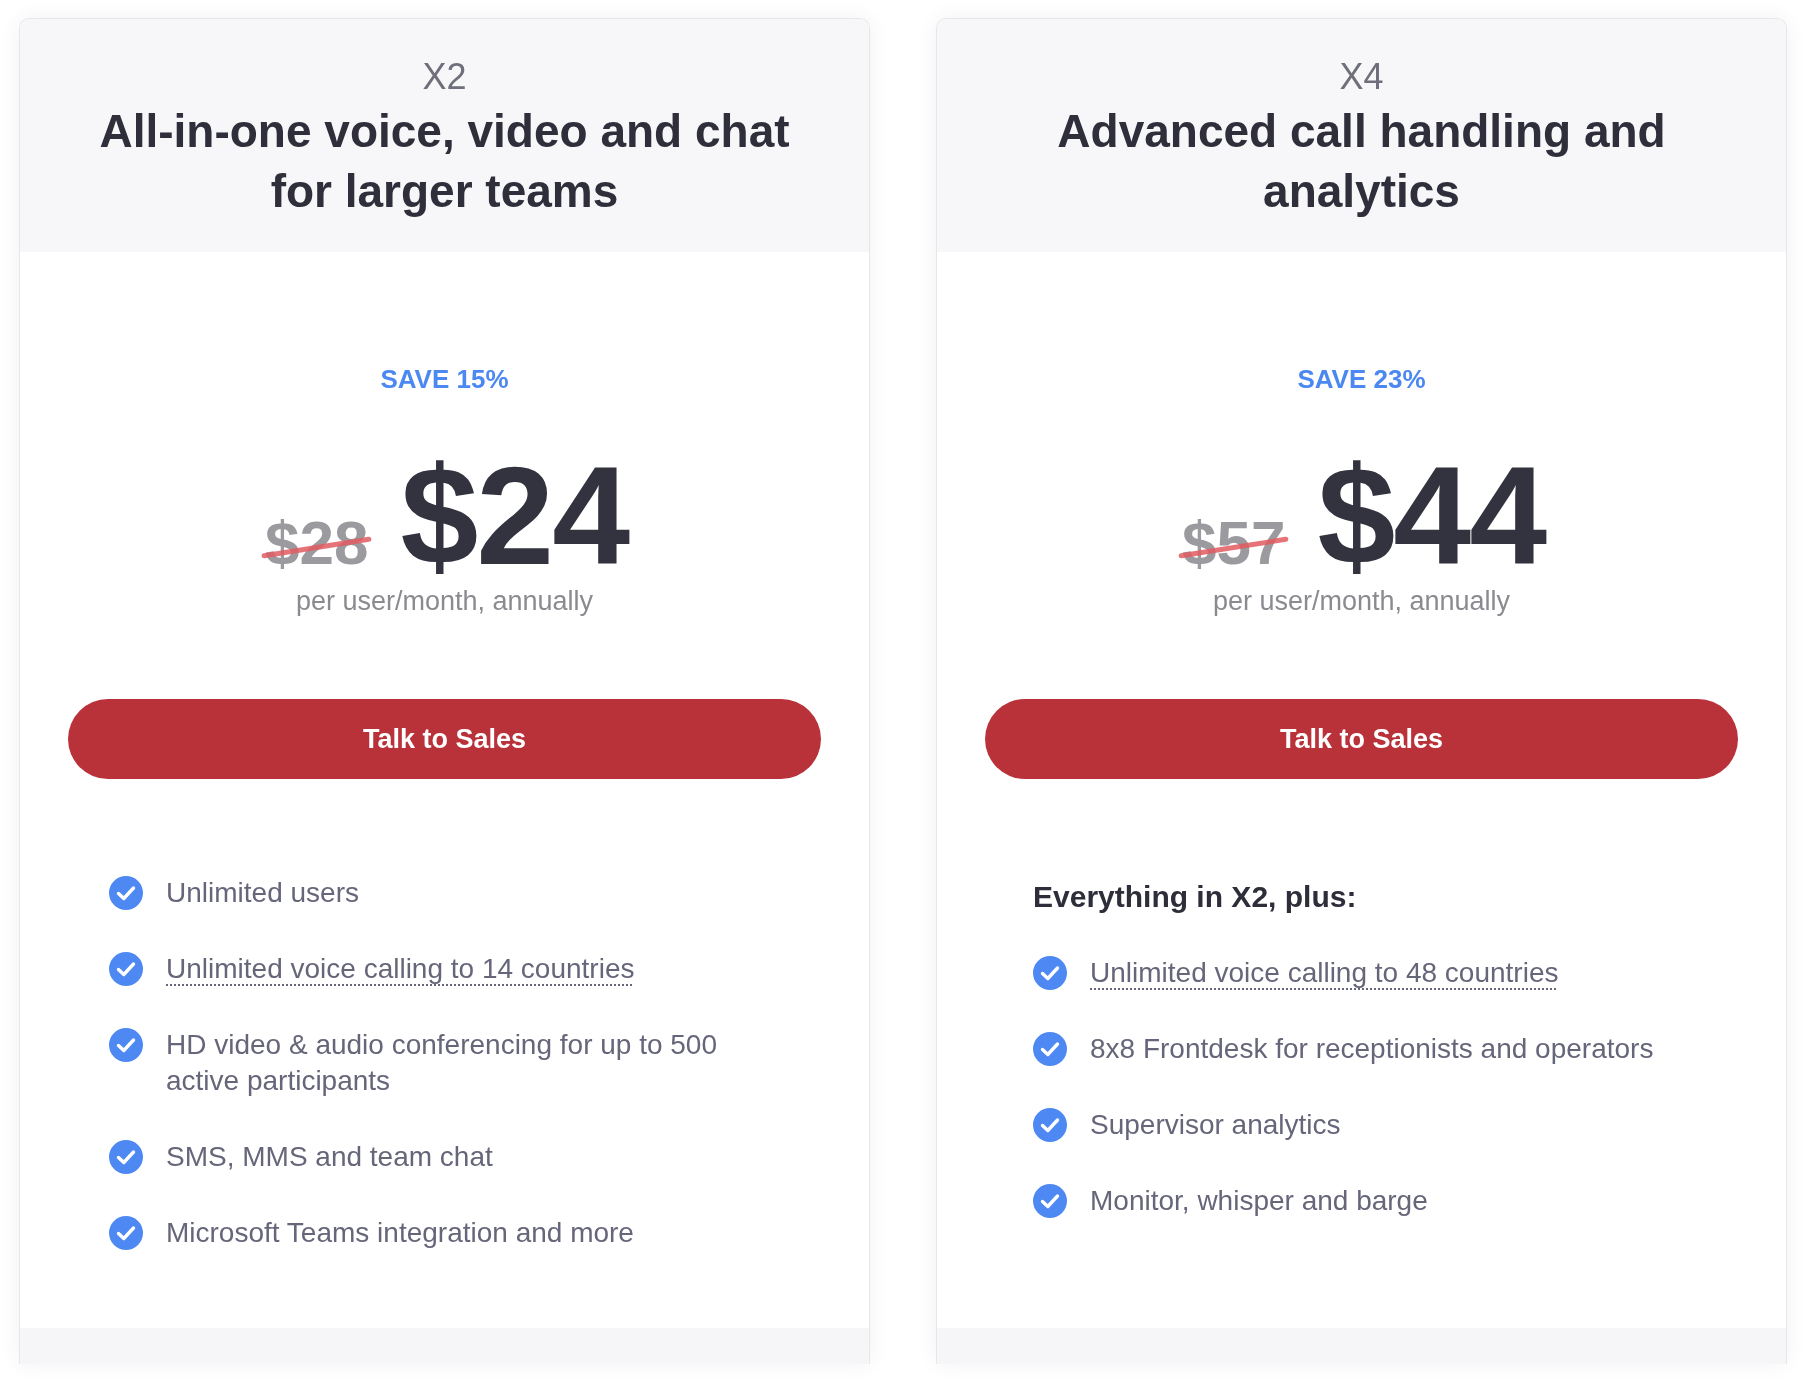  I want to click on tooltip-term: Unlimited voice calling to 14 countries, so click(400, 969).